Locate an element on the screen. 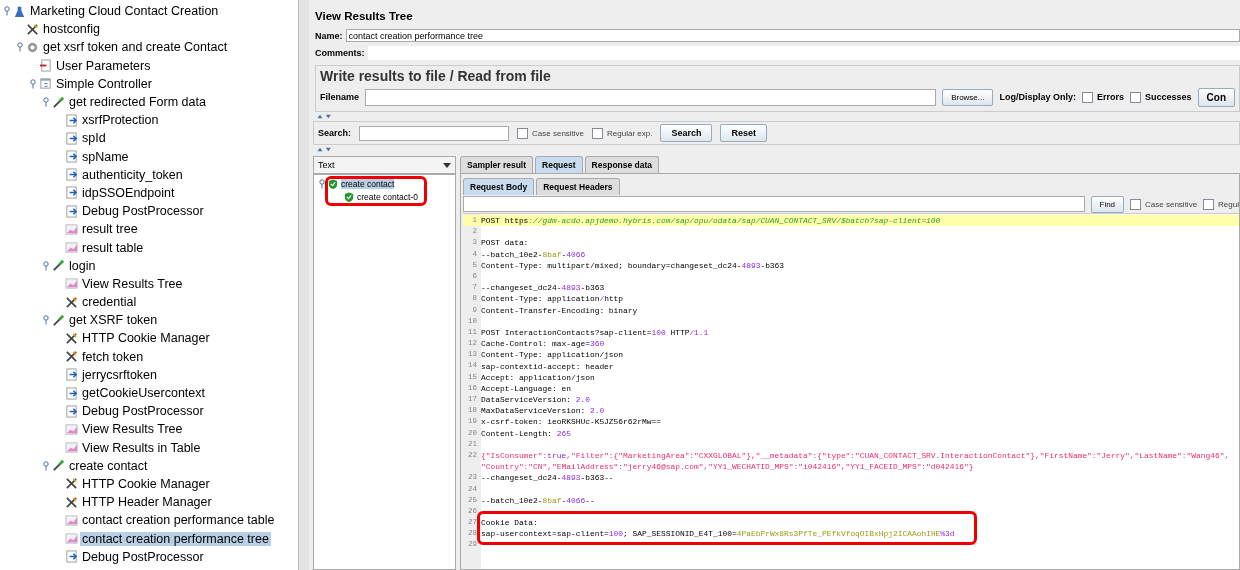 This screenshot has width=1240, height=570. tree-item: jerrycsrftoken is located at coordinates (120, 374).